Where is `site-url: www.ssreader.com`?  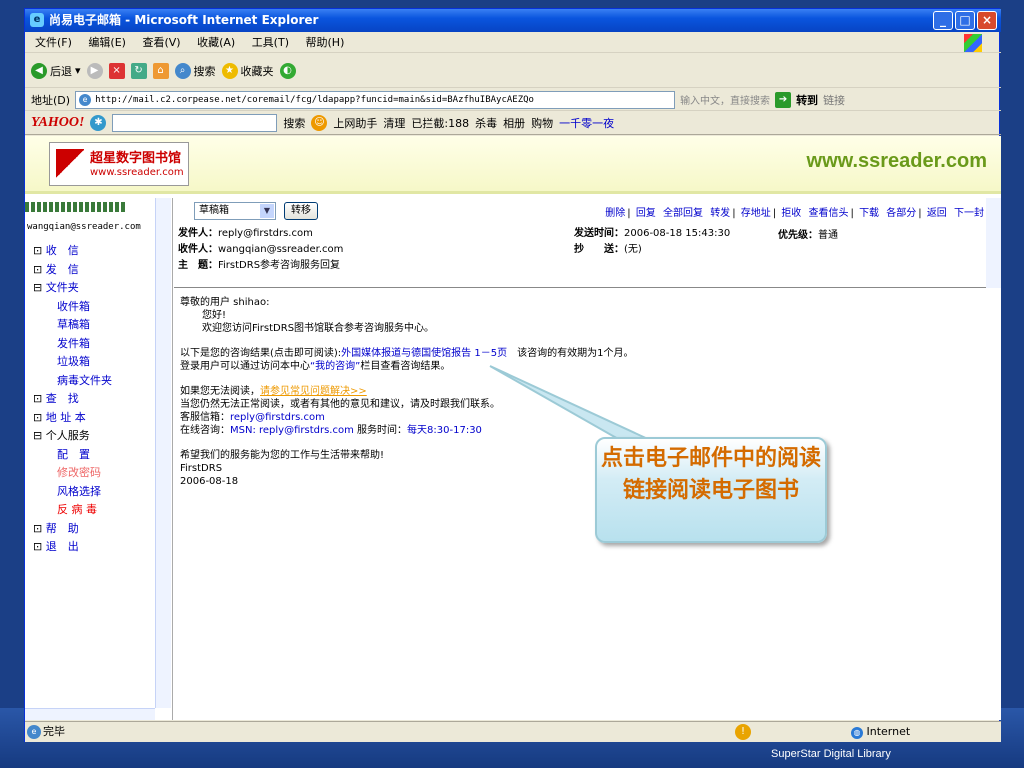 site-url: www.ssreader.com is located at coordinates (896, 161).